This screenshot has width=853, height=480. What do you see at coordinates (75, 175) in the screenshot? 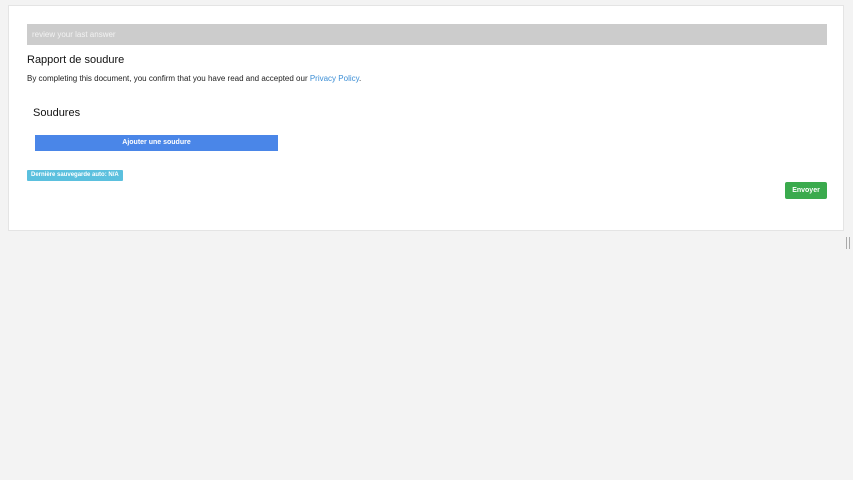
I see `autosave-status-badge: Dernière sauvegarde auto: N/A` at bounding box center [75, 175].